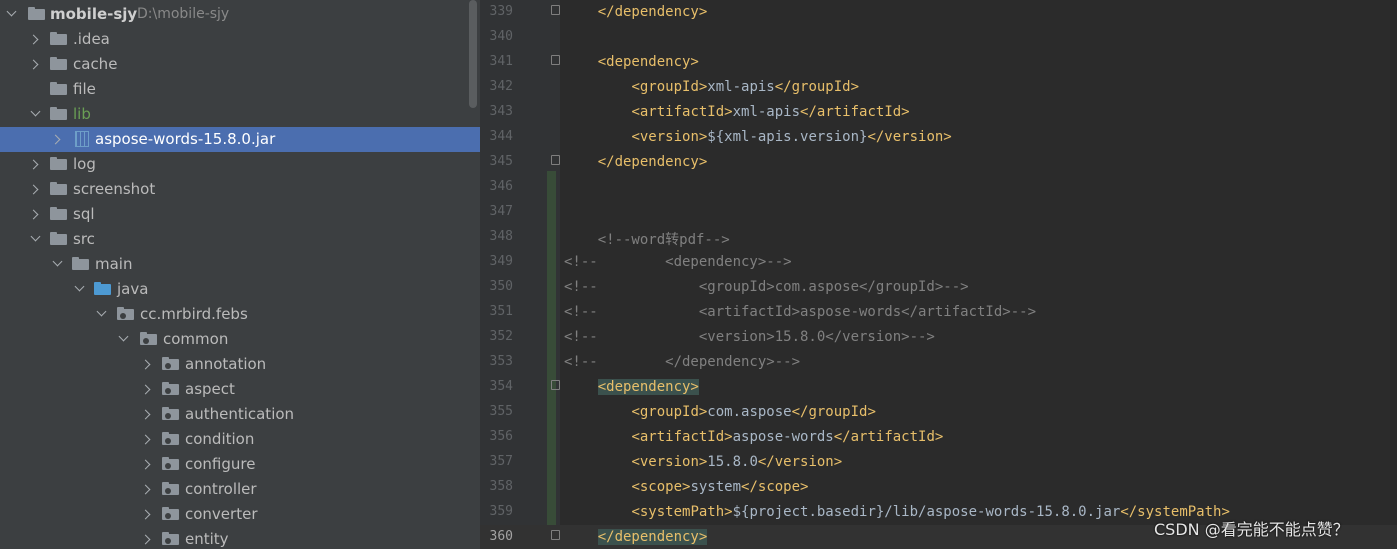 This screenshot has height=549, width=1397. What do you see at coordinates (240, 189) in the screenshot?
I see `tree-item-screenshot: screenshot` at bounding box center [240, 189].